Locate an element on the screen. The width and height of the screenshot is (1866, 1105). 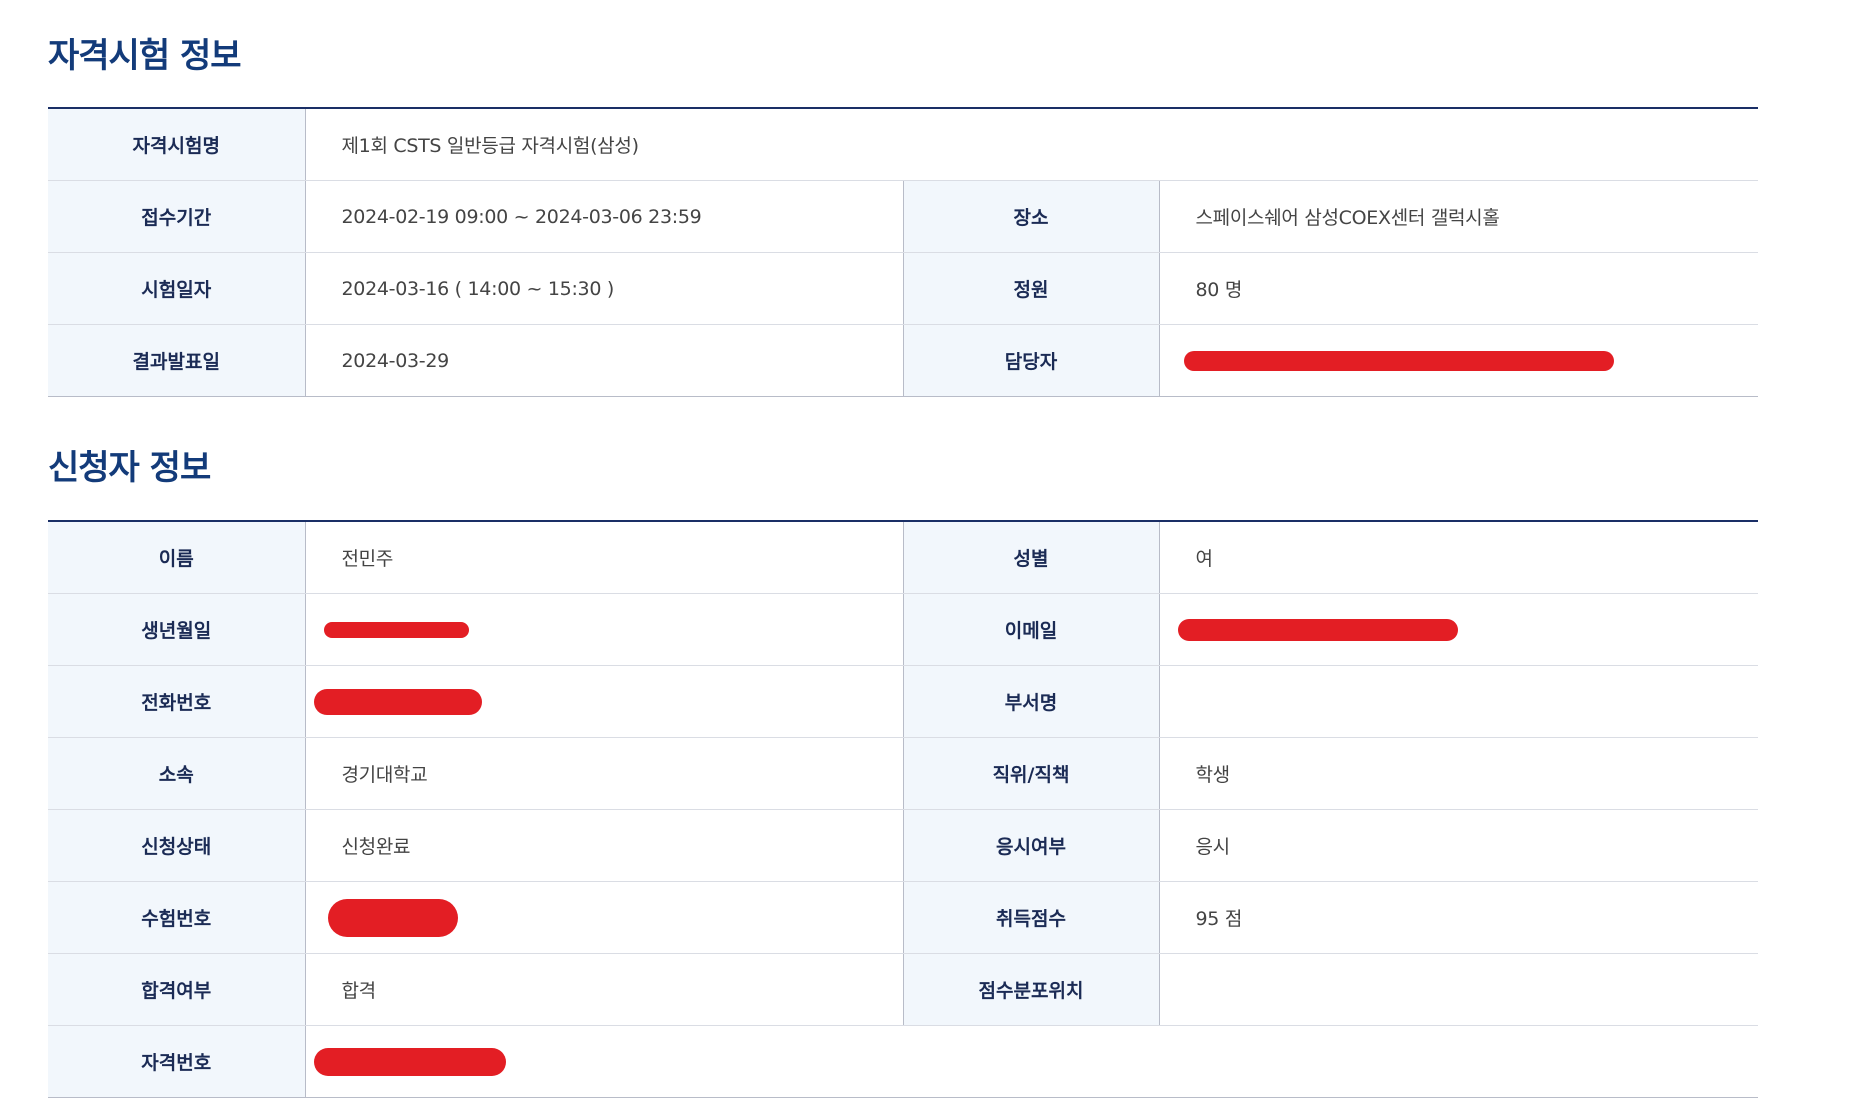
table-row: 수험번호 취득점수 95 점 is located at coordinates (903, 917).